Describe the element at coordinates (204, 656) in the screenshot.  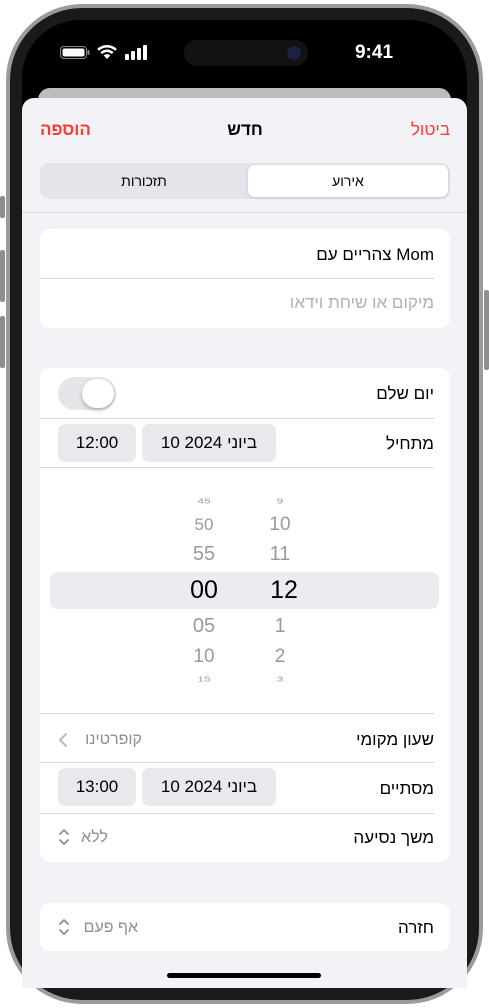
I see `picker-minute-item: 10` at that location.